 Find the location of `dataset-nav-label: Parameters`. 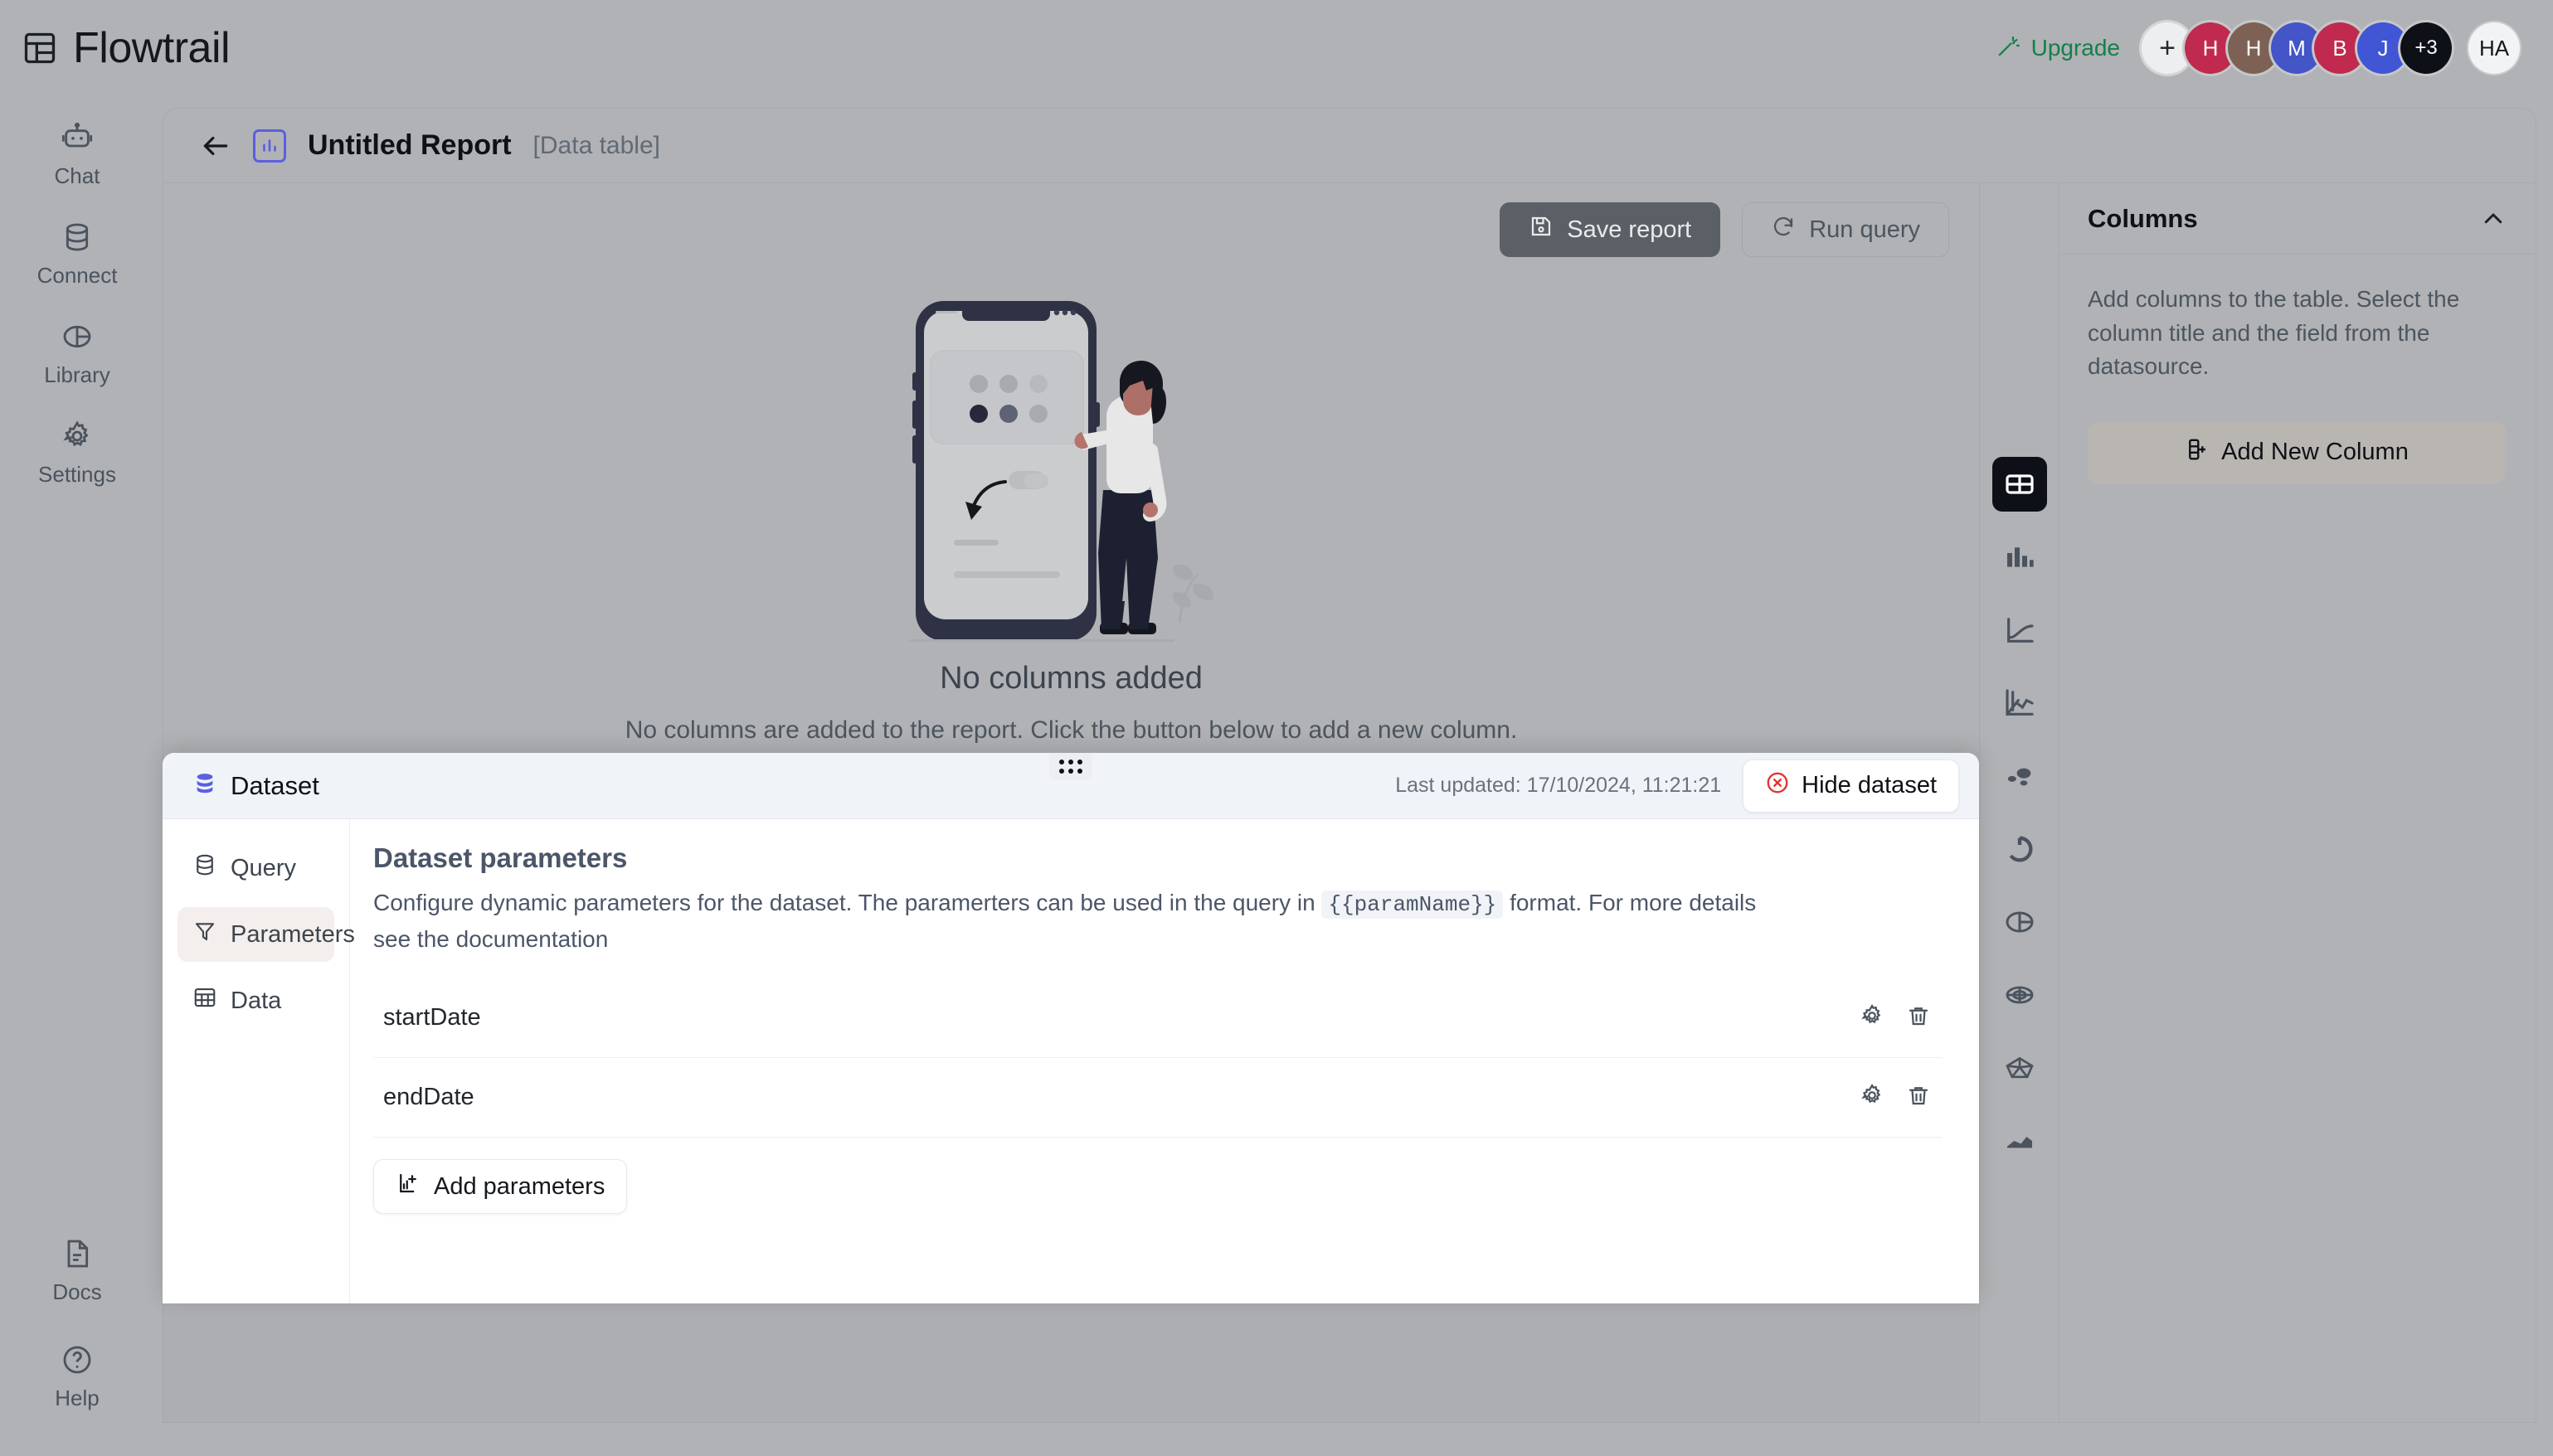

dataset-nav-label: Parameters is located at coordinates (293, 934).